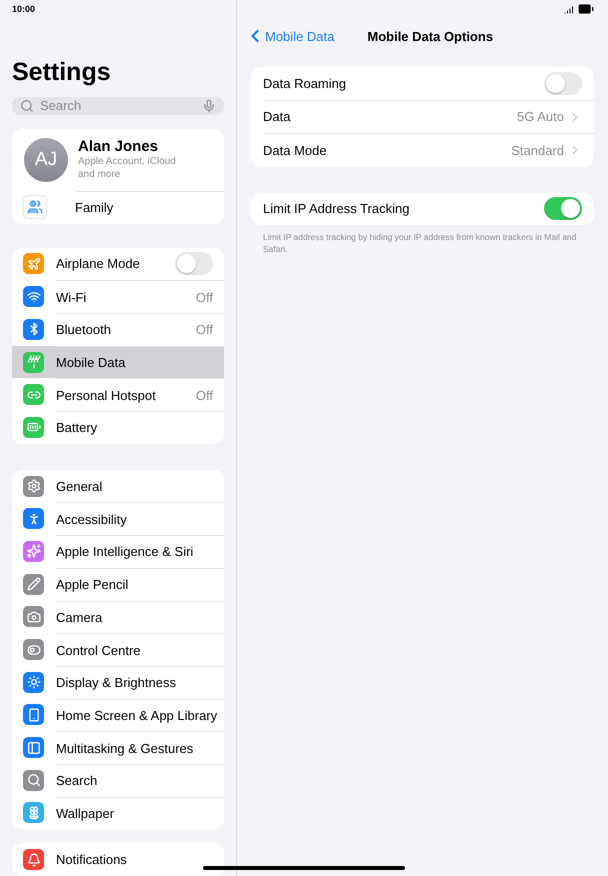 Image resolution: width=608 pixels, height=876 pixels. Describe the element at coordinates (33, 551) in the screenshot. I see `sparkle-icon` at that location.